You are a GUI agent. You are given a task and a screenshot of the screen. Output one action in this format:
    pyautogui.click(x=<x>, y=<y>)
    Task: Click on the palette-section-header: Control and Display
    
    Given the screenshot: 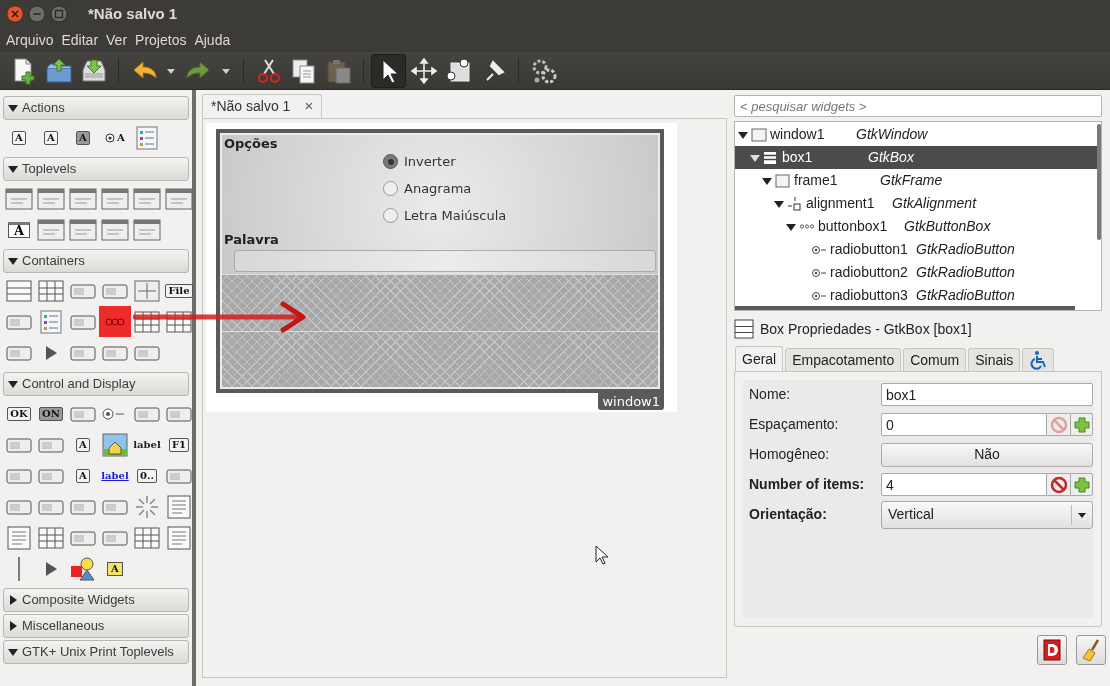 What is the action you would take?
    pyautogui.click(x=96, y=384)
    